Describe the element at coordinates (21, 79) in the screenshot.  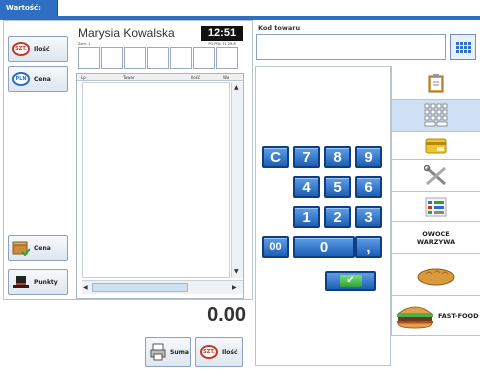
I see `pln-icon: PLN` at that location.